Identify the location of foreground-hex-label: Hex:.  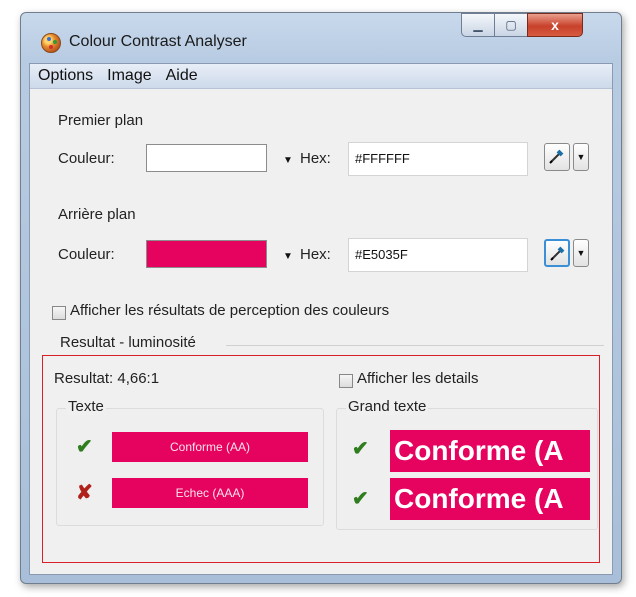
(315, 158).